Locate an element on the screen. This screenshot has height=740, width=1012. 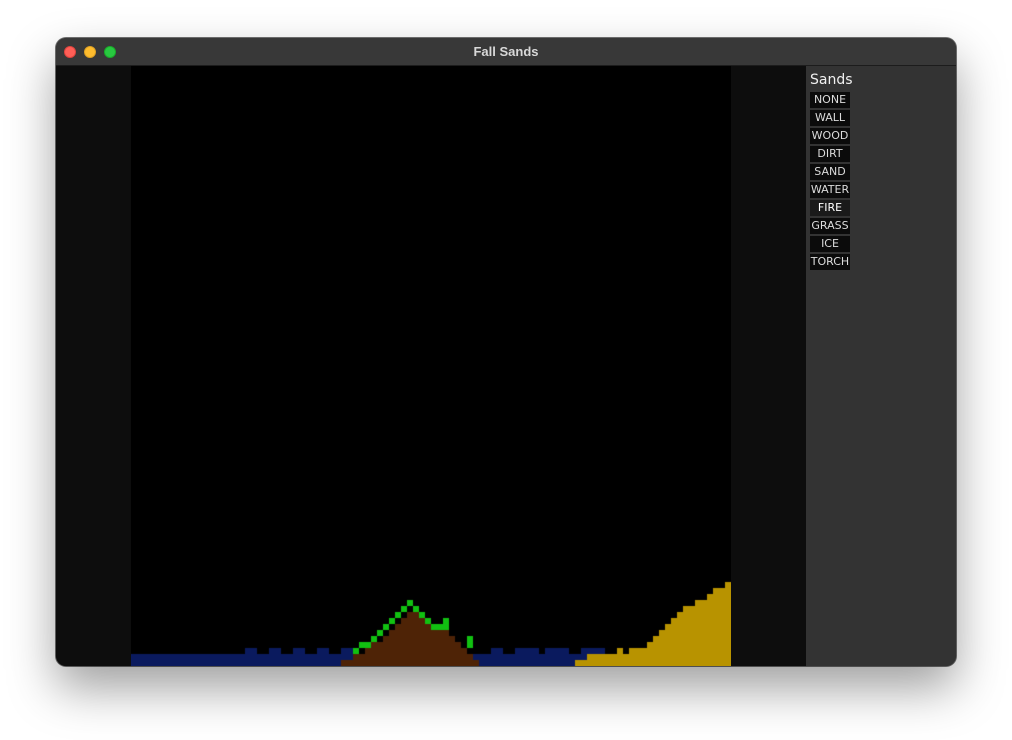
sand-button-dirt: DIRT is located at coordinates (830, 154).